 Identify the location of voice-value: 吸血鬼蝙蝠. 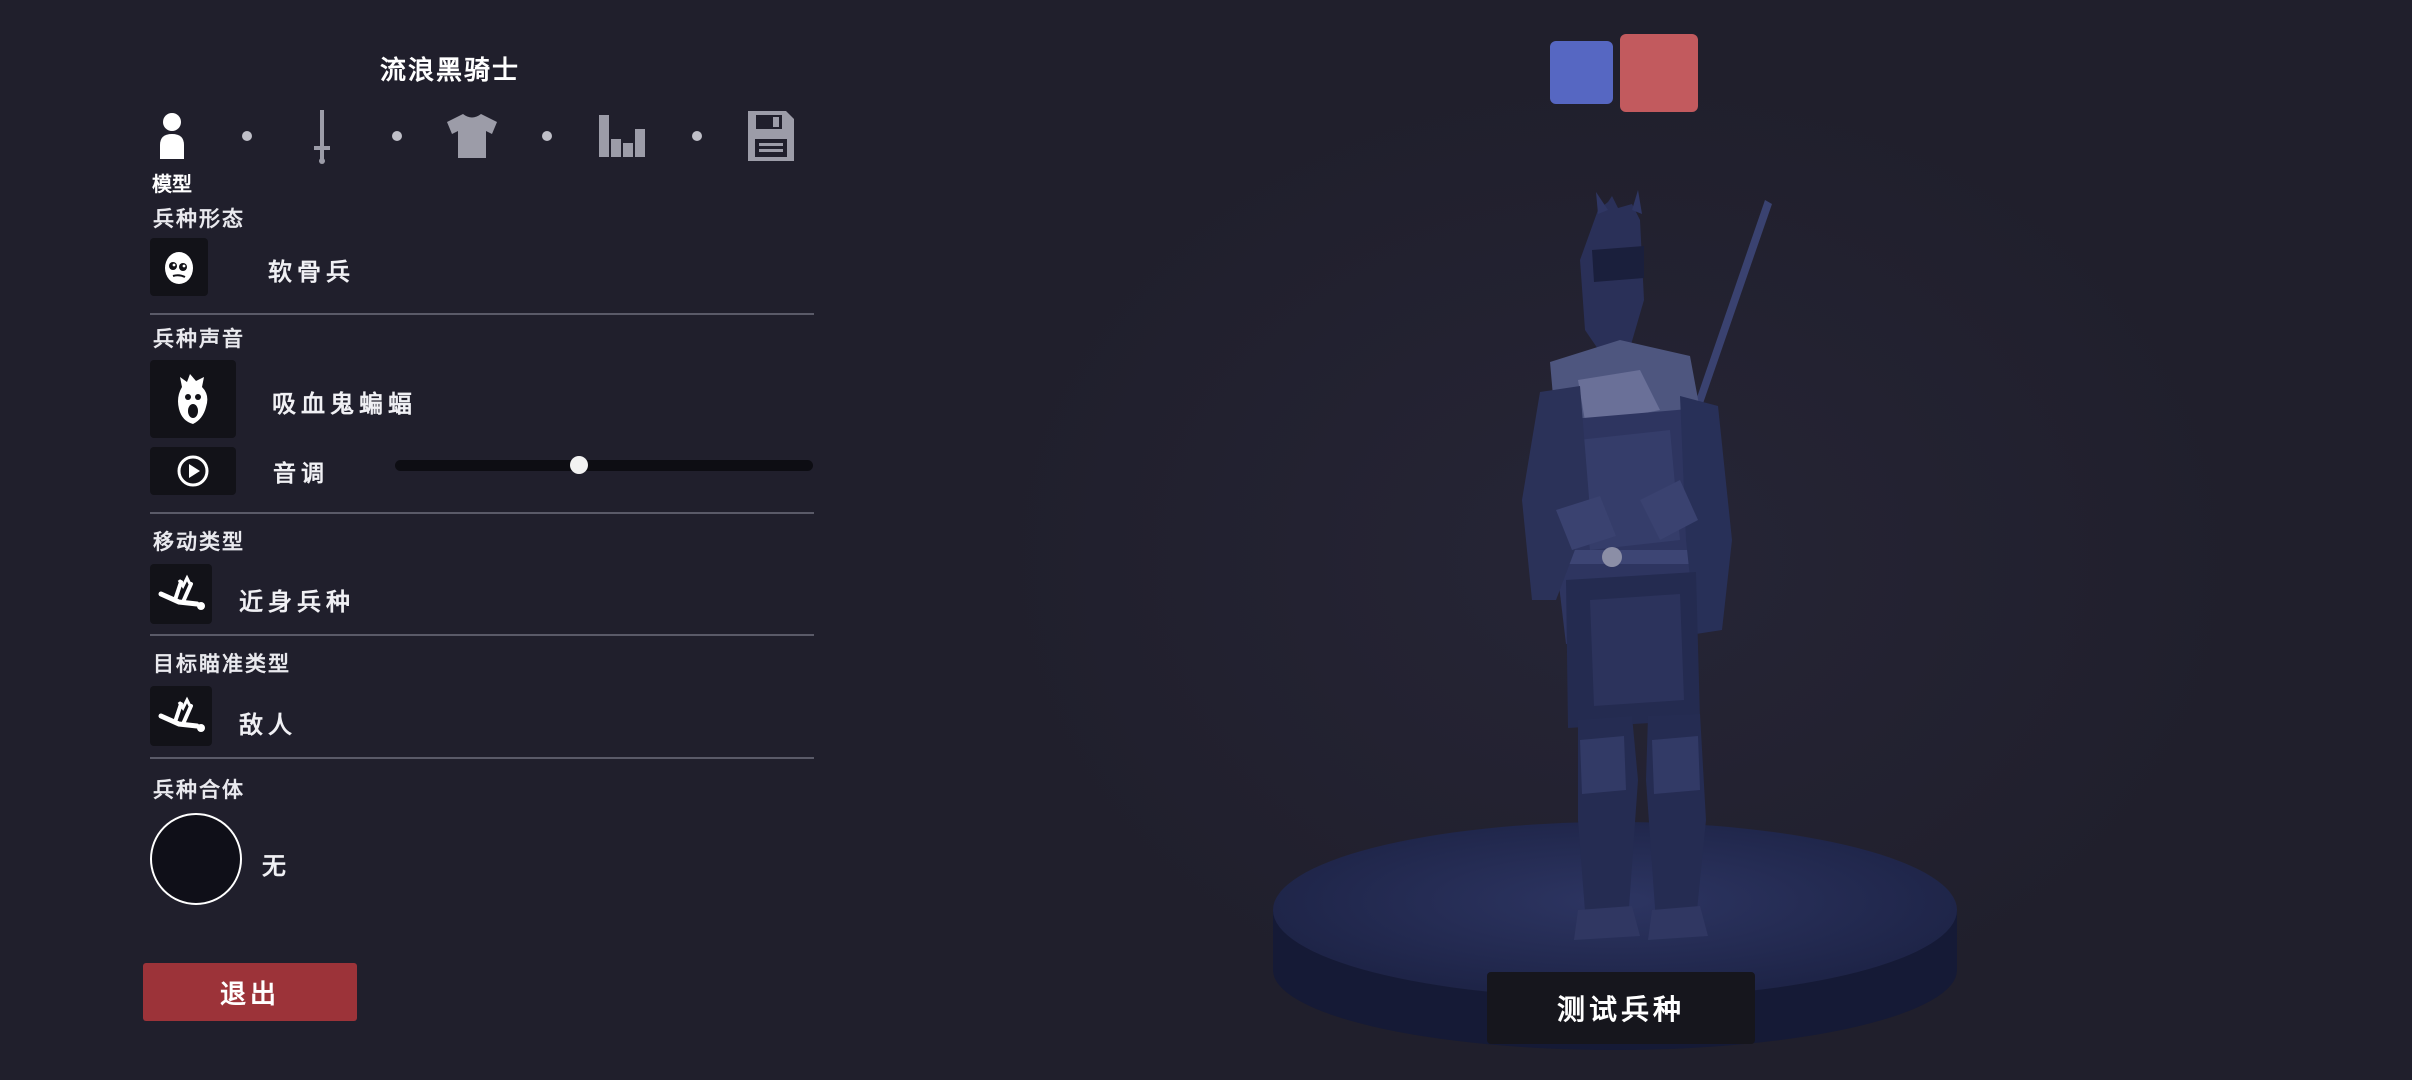
(344, 404).